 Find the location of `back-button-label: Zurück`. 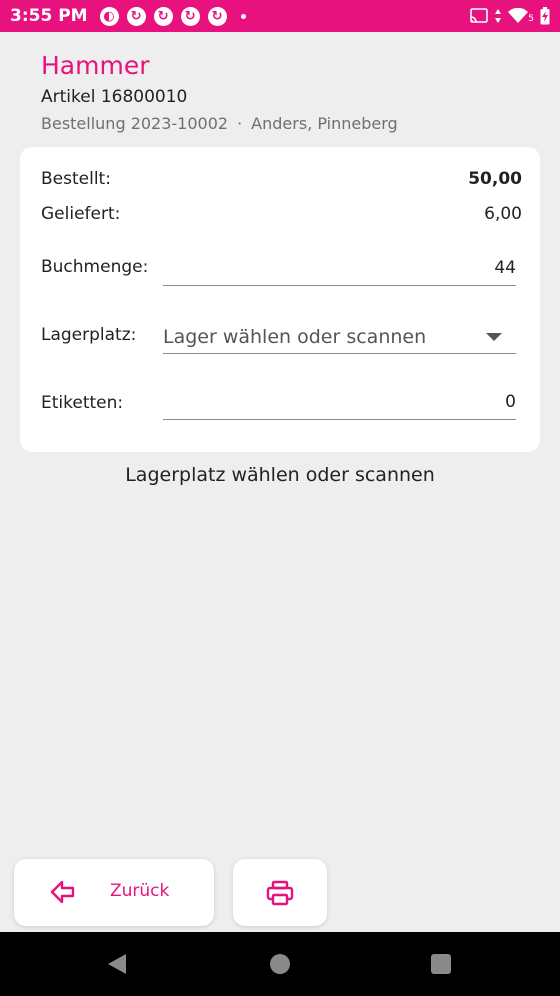

back-button-label: Zurück is located at coordinates (140, 891).